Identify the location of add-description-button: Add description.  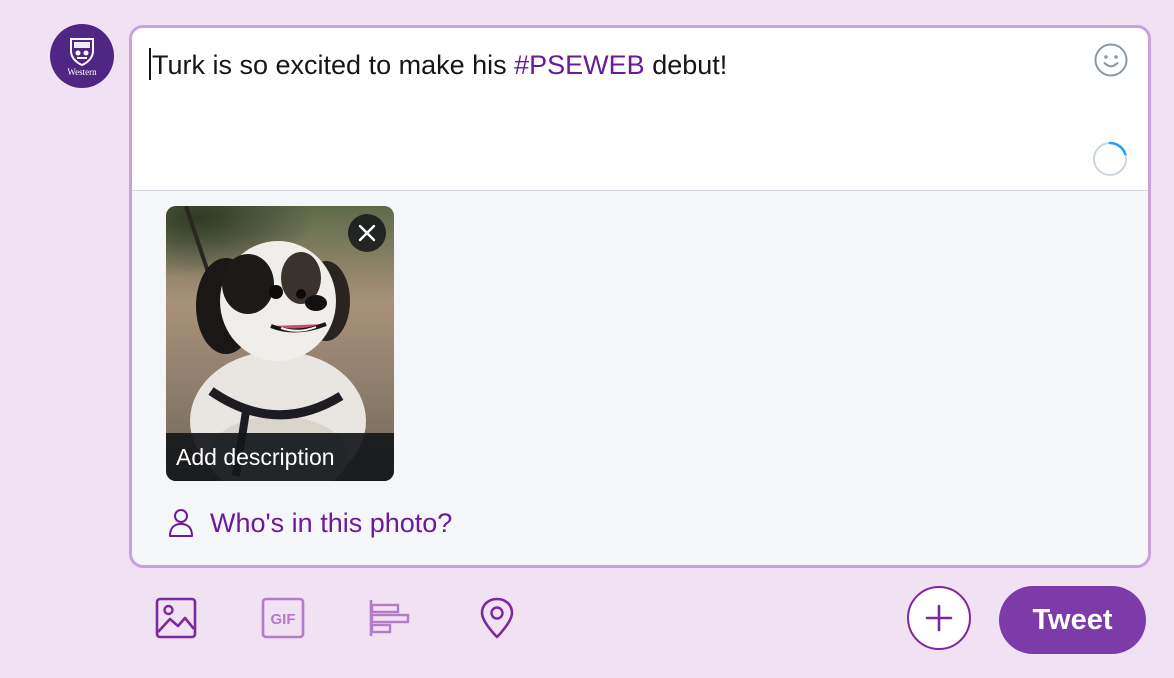
(280, 457).